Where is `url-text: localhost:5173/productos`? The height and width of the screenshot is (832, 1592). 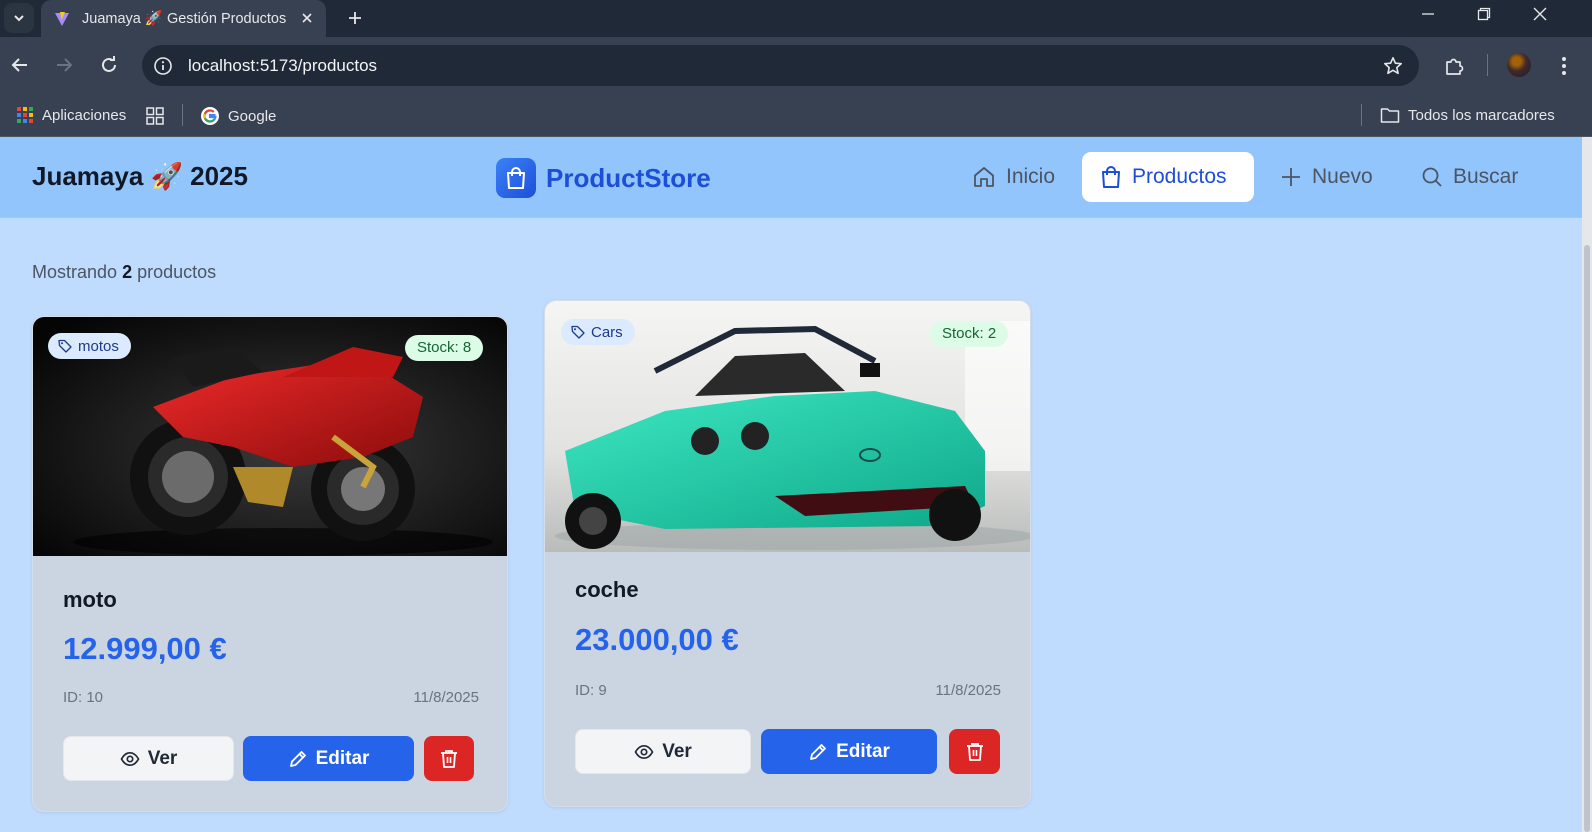 url-text: localhost:5173/productos is located at coordinates (282, 66).